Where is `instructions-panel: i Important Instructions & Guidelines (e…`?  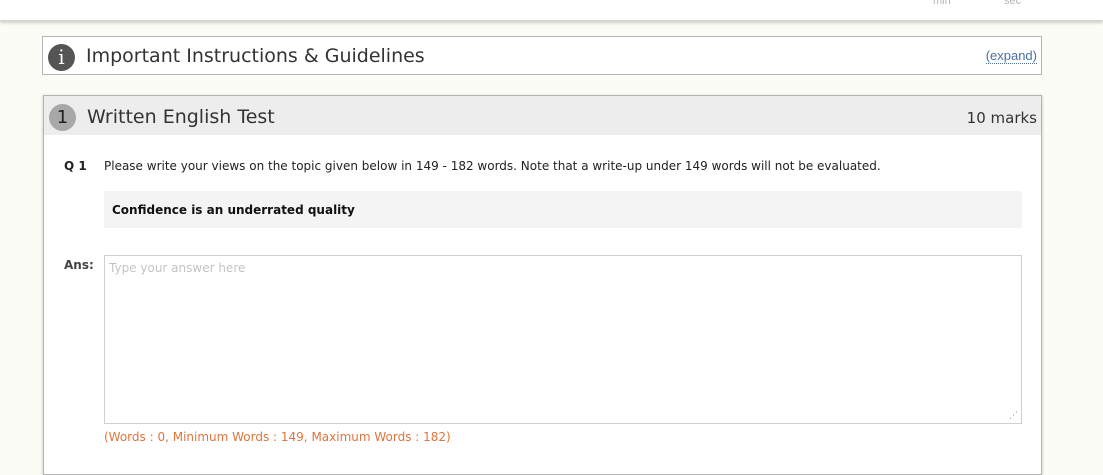 instructions-panel: i Important Instructions & Guidelines (e… is located at coordinates (542, 55).